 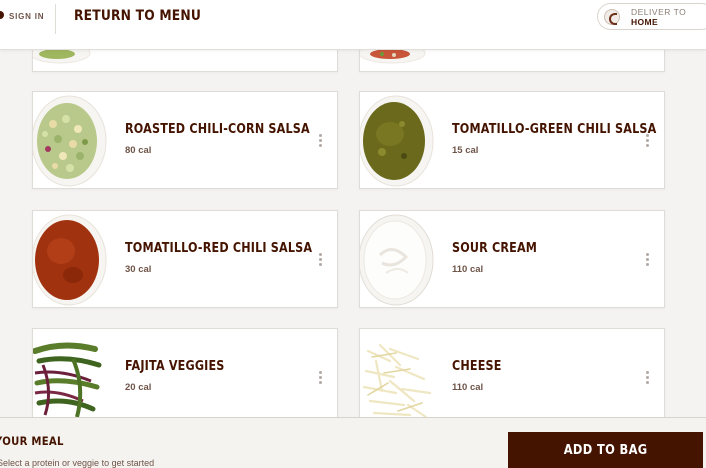 What do you see at coordinates (138, 269) in the screenshot?
I see `item-calories: 30 cal` at bounding box center [138, 269].